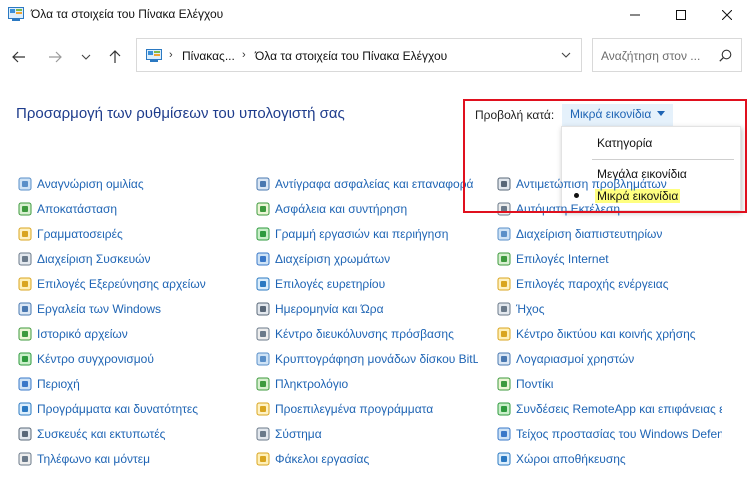  What do you see at coordinates (367, 259) in the screenshot?
I see `control-panel-item: Διαχείριση χρωμάτων` at bounding box center [367, 259].